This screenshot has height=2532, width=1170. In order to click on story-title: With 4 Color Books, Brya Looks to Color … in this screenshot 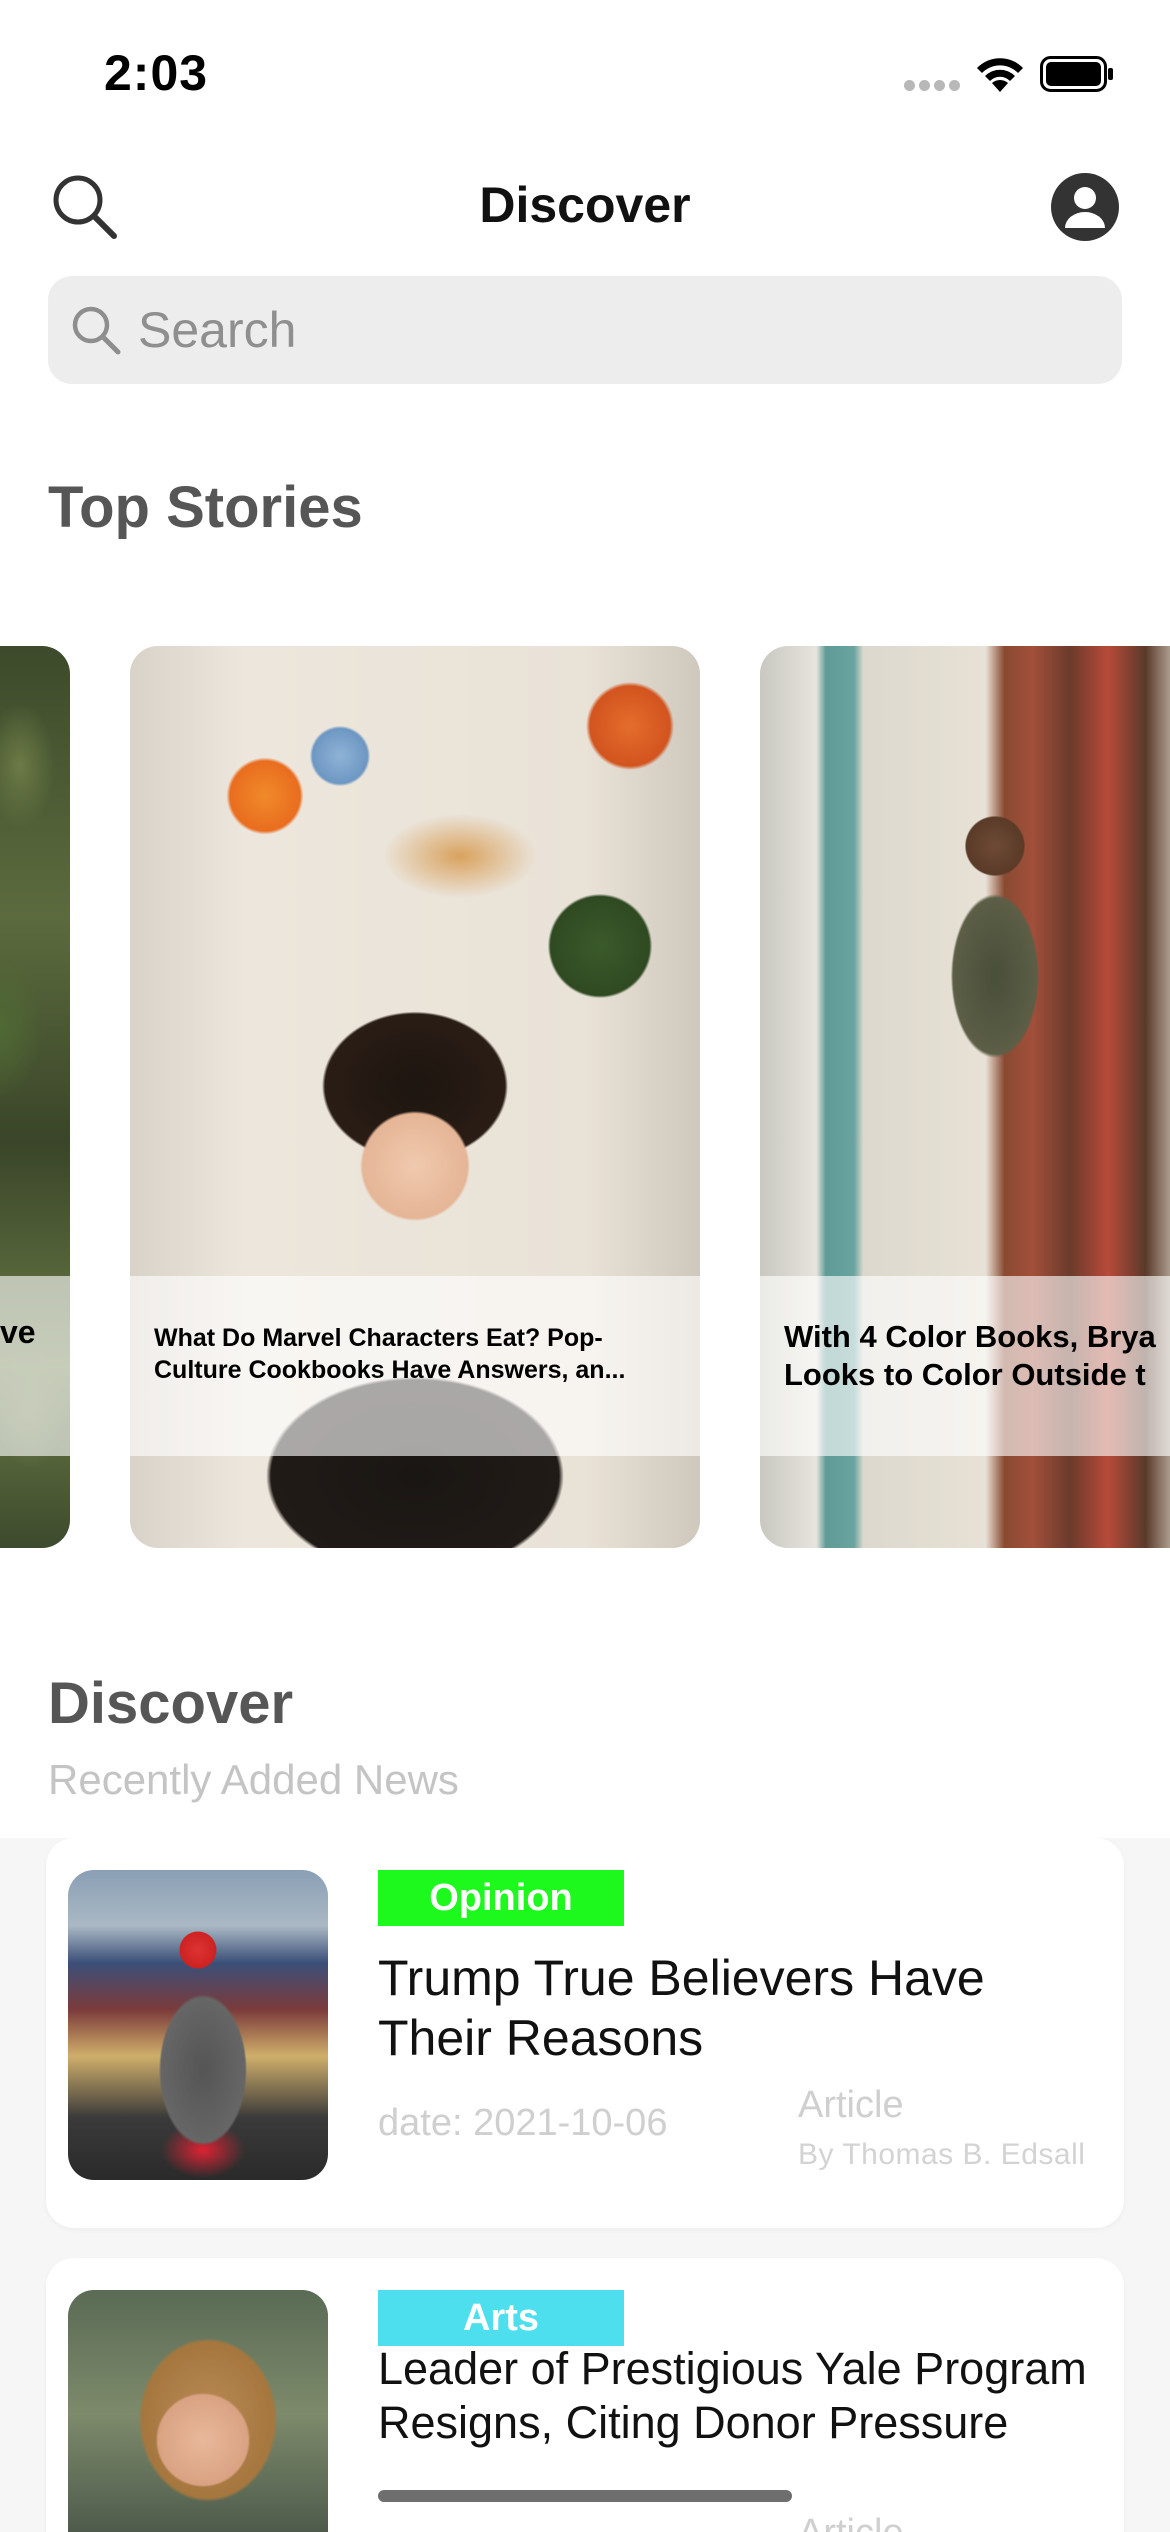, I will do `click(970, 1355)`.